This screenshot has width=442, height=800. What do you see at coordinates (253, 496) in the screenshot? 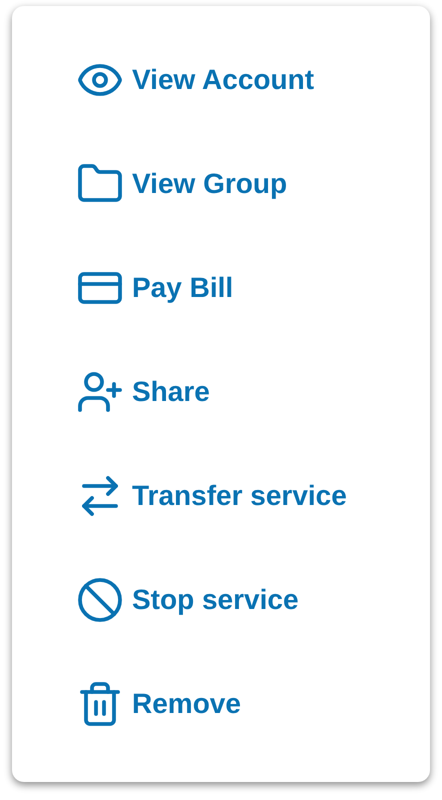
I see `menu-item: Transfer service` at bounding box center [253, 496].